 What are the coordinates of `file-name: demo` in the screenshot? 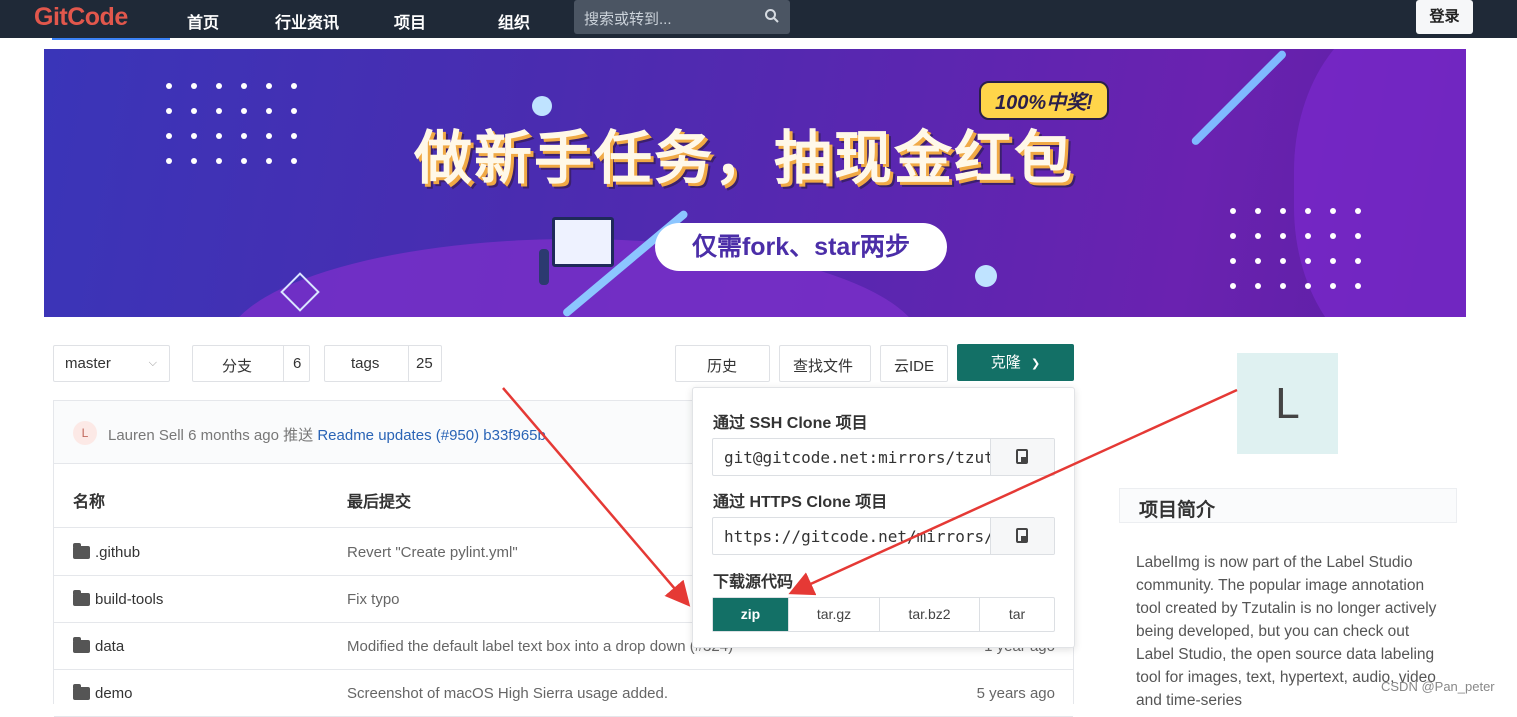 It's located at (114, 693).